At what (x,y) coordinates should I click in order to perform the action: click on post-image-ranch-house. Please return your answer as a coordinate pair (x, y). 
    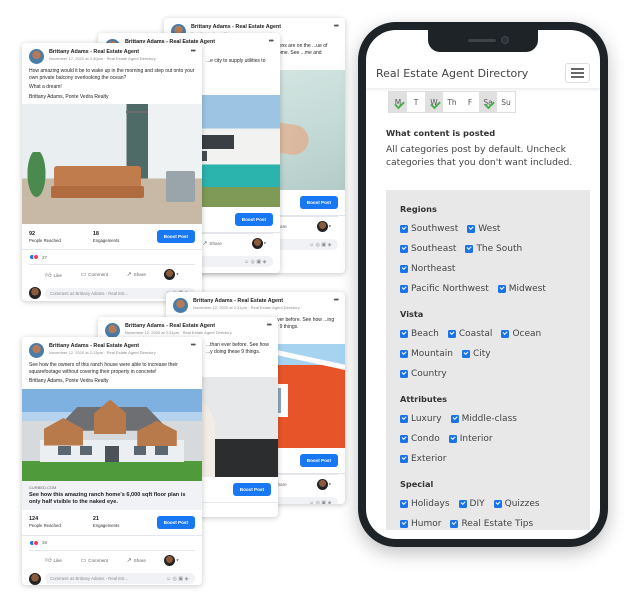
    Looking at the image, I should click on (112, 434).